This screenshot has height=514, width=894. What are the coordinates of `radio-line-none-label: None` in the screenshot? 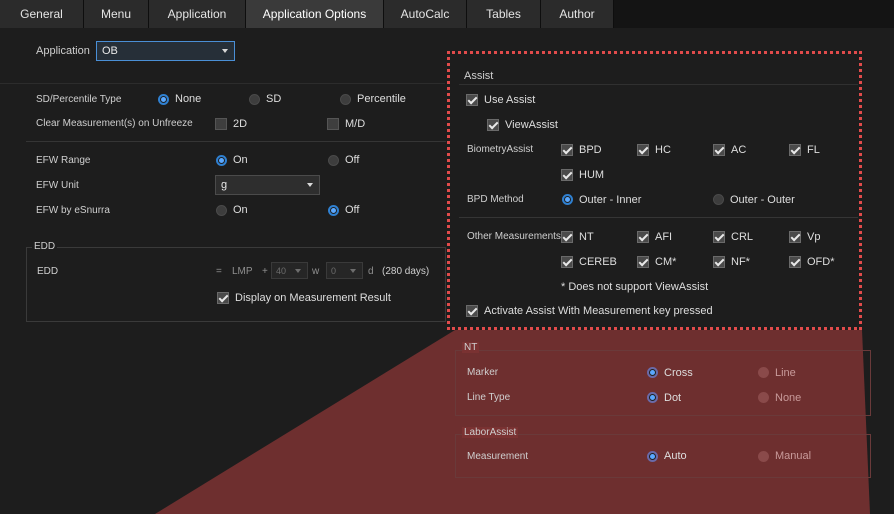 It's located at (788, 398).